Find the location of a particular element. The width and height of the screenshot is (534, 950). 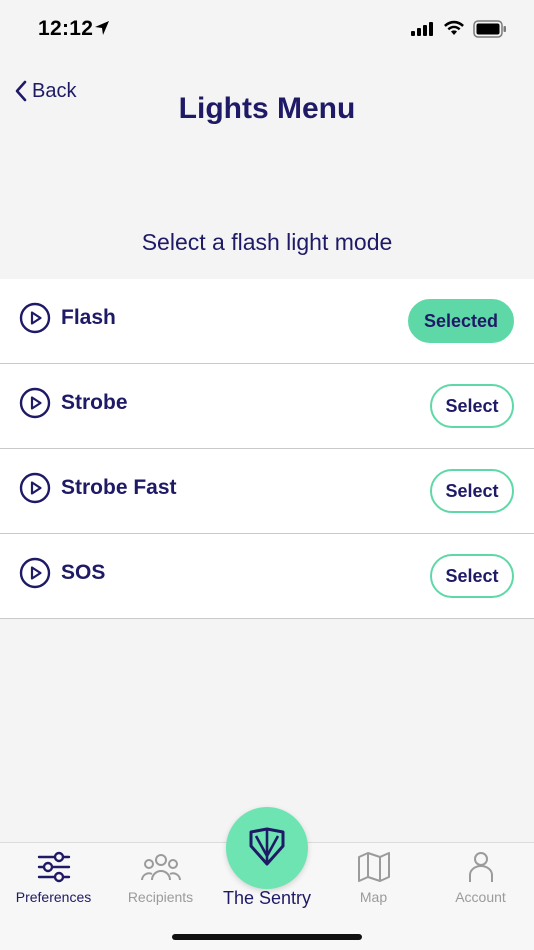

map-icon is located at coordinates (373, 867).